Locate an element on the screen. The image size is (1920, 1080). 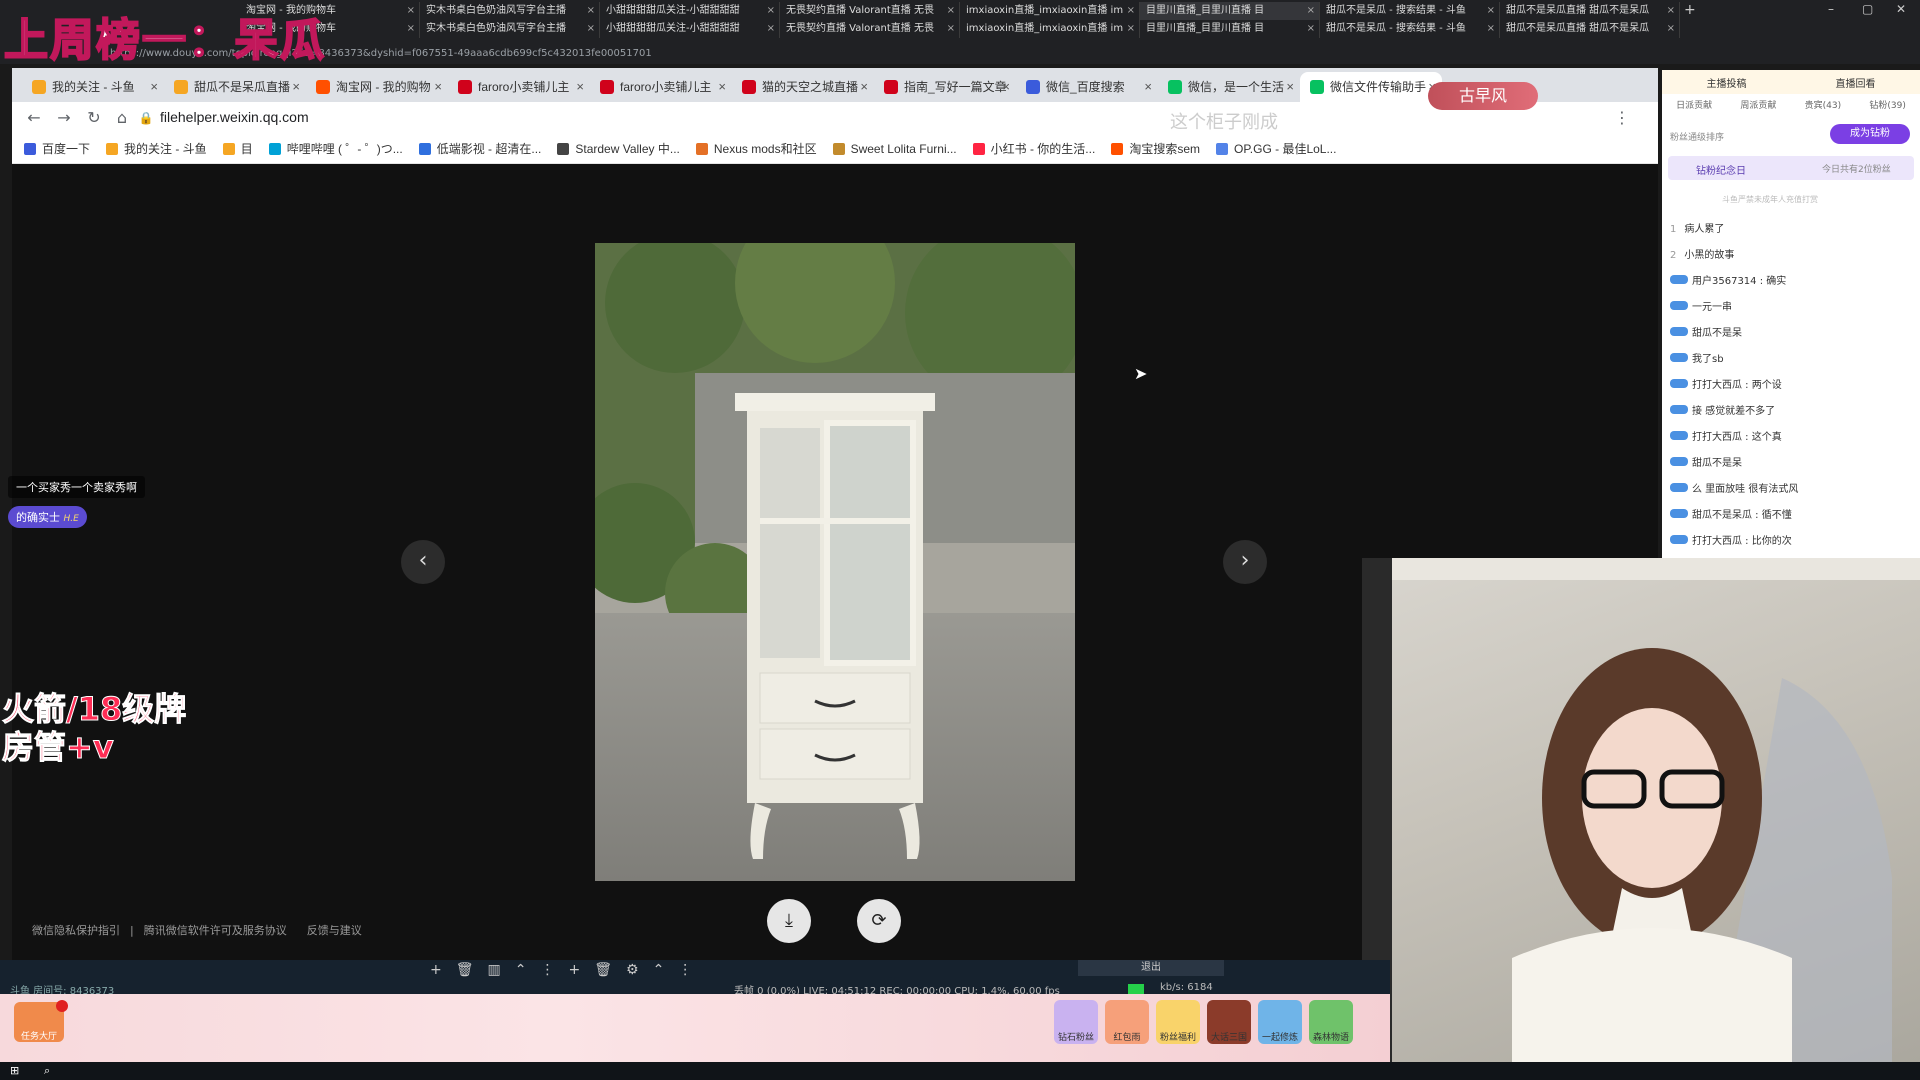
forward-icon: → is located at coordinates (64, 118).